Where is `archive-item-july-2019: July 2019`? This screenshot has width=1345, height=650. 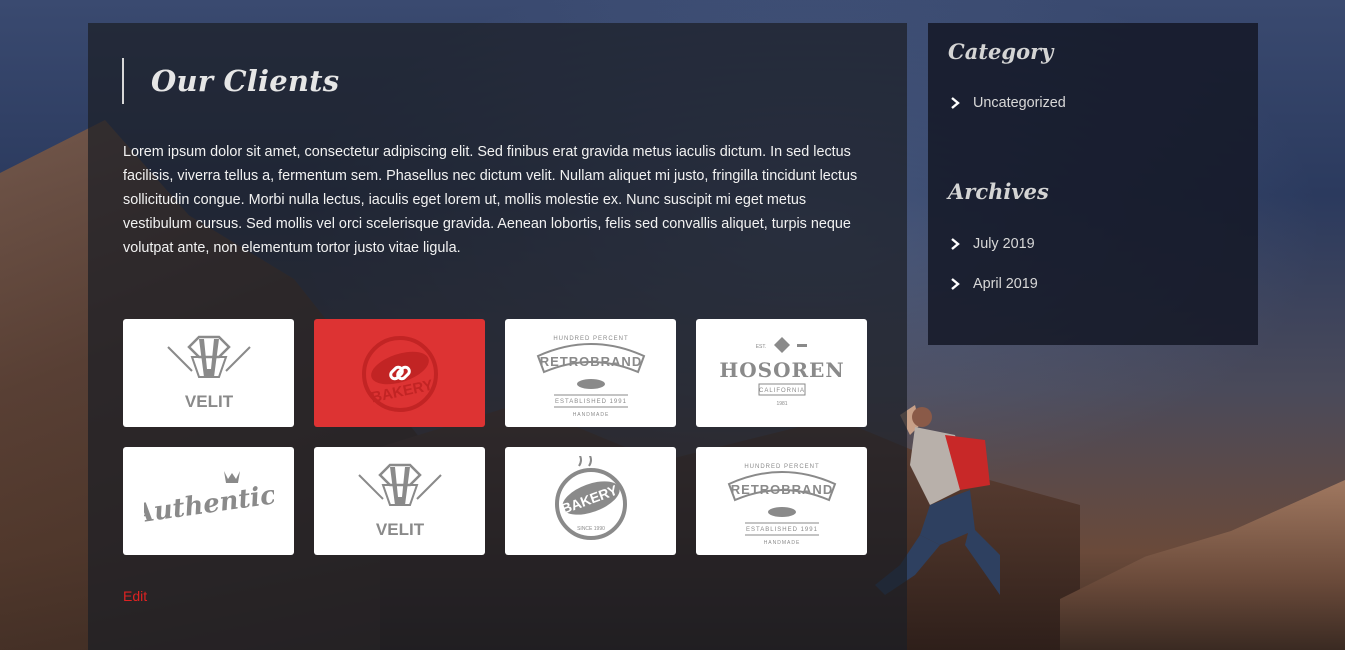
archive-item-july-2019: July 2019 is located at coordinates (991, 244).